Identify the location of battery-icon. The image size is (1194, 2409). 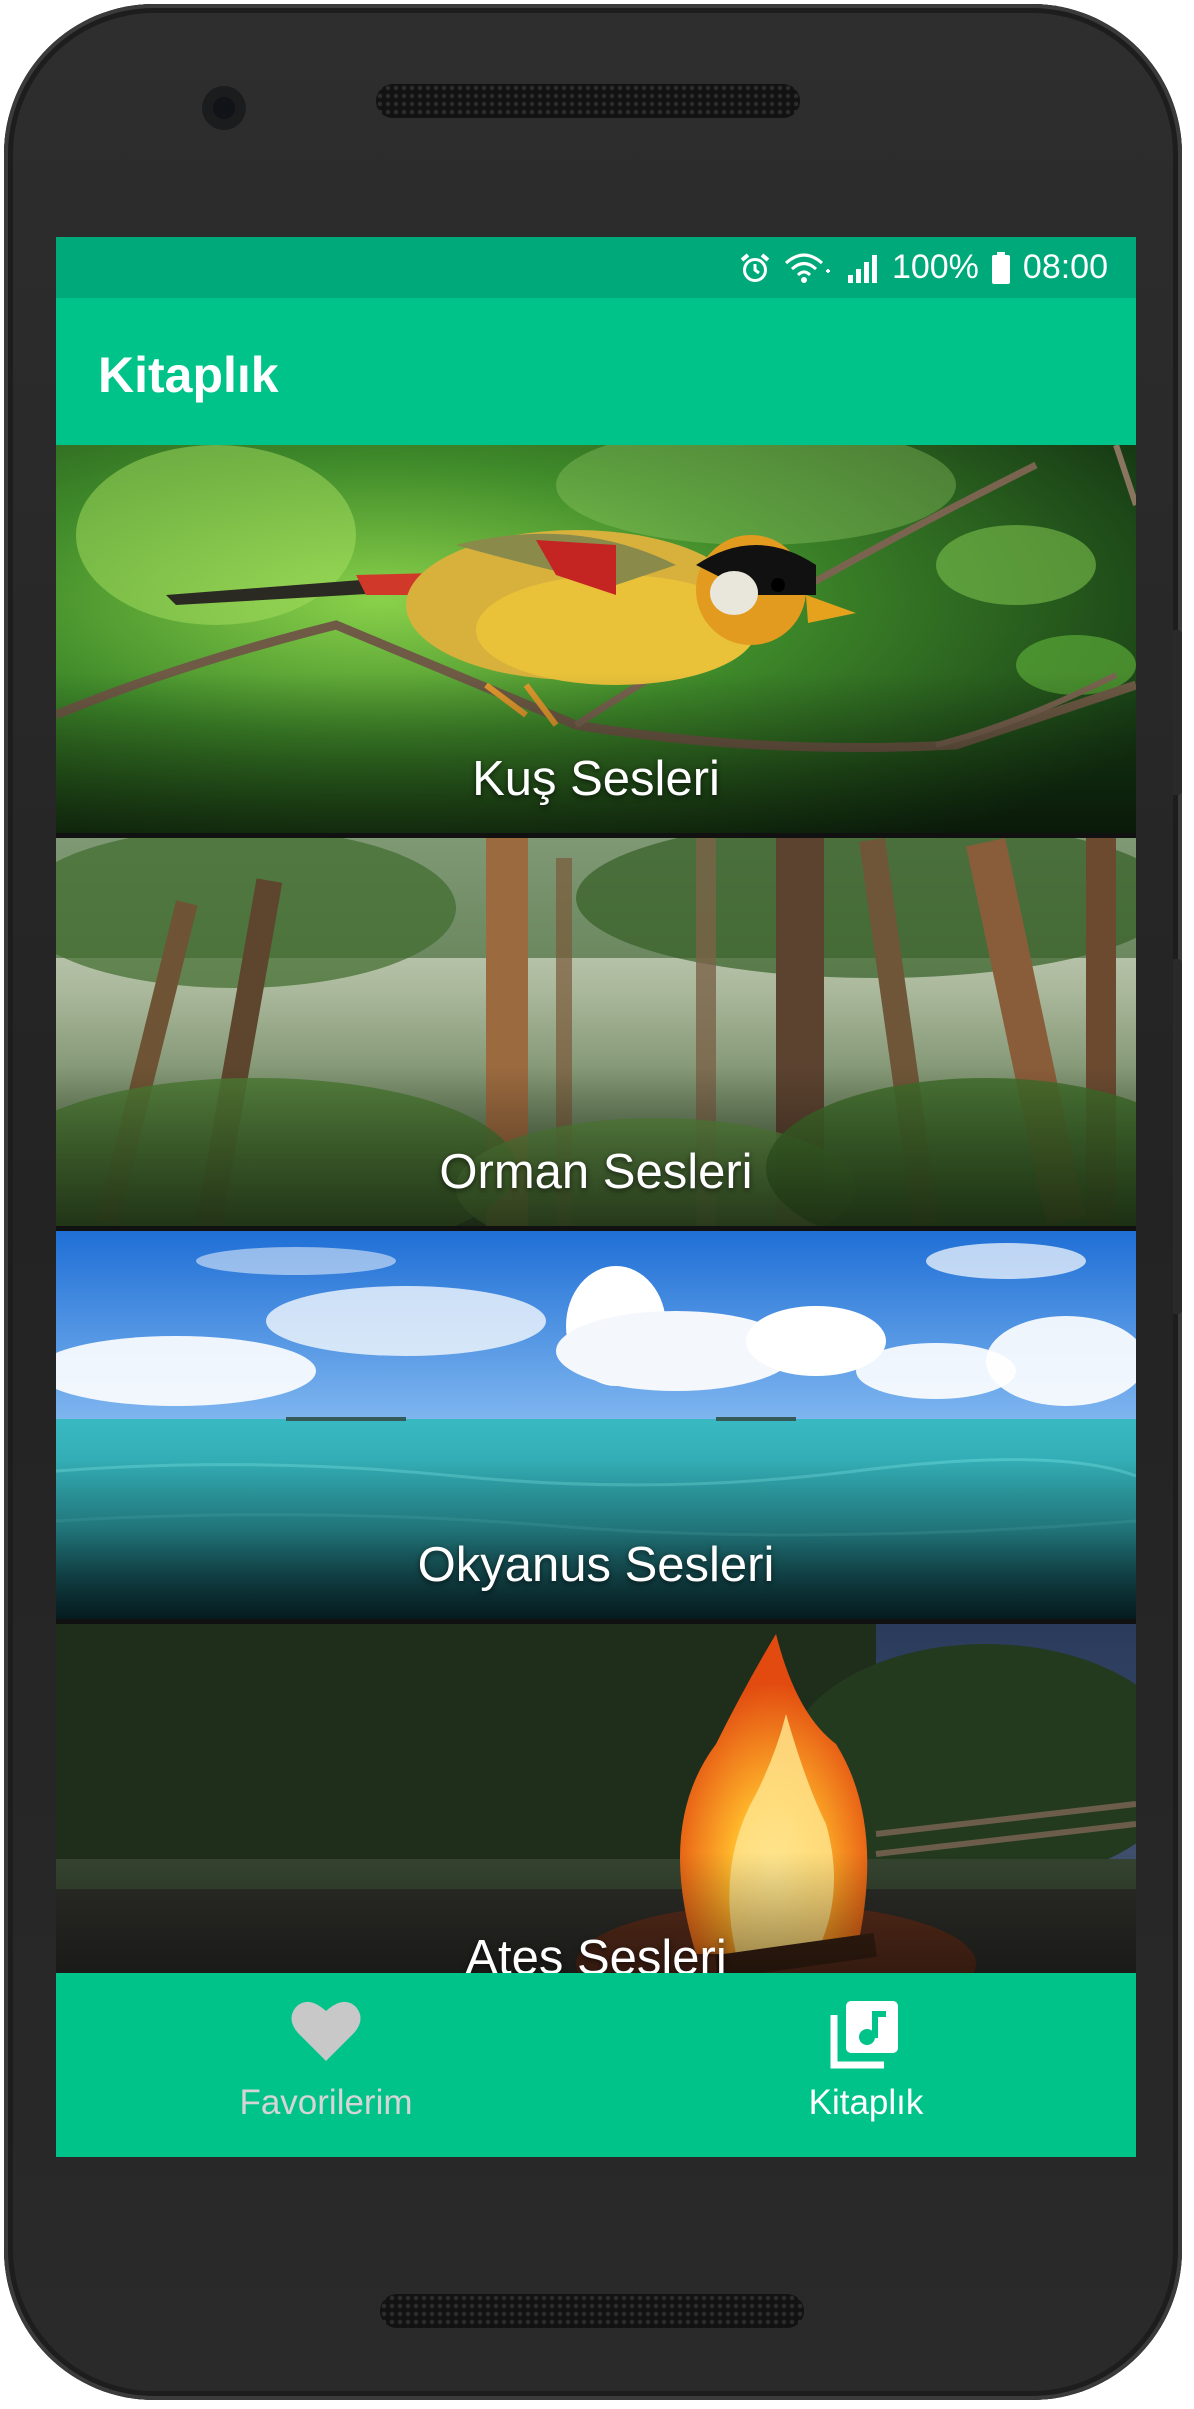
(1000, 267).